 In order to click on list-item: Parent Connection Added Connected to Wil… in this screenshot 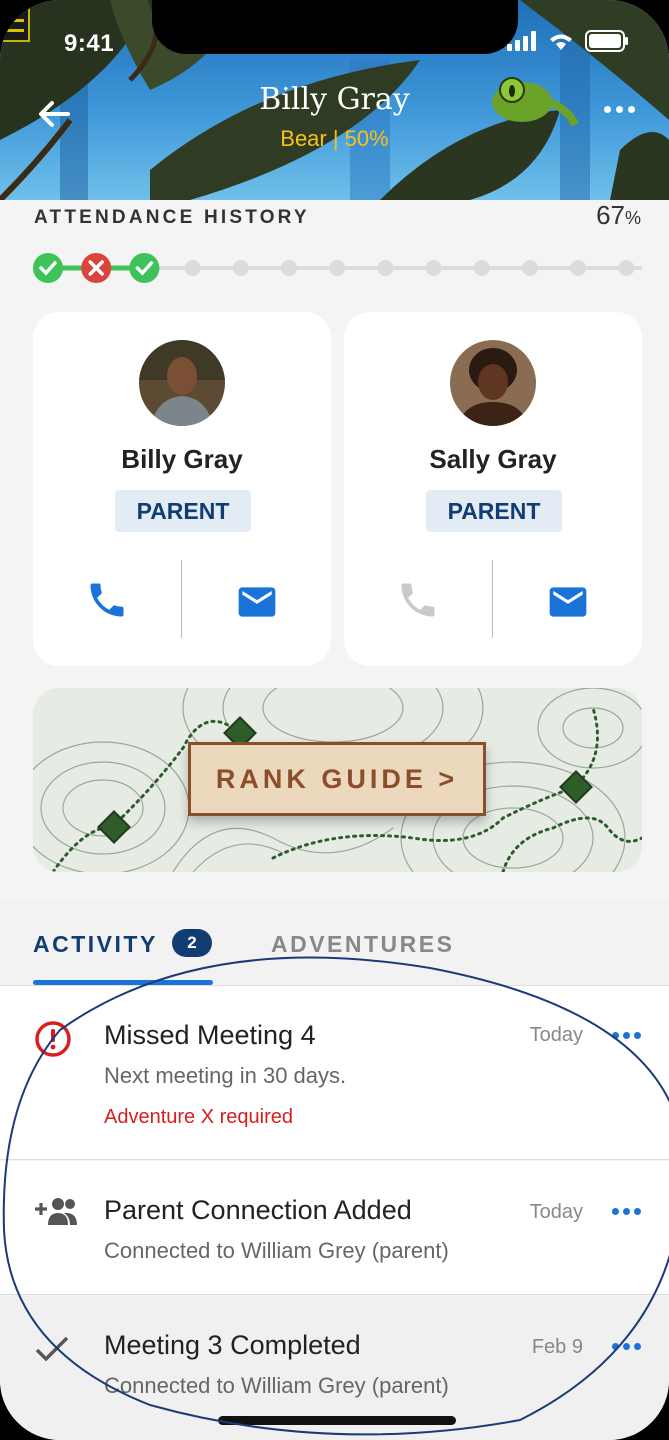, I will do `click(334, 1228)`.